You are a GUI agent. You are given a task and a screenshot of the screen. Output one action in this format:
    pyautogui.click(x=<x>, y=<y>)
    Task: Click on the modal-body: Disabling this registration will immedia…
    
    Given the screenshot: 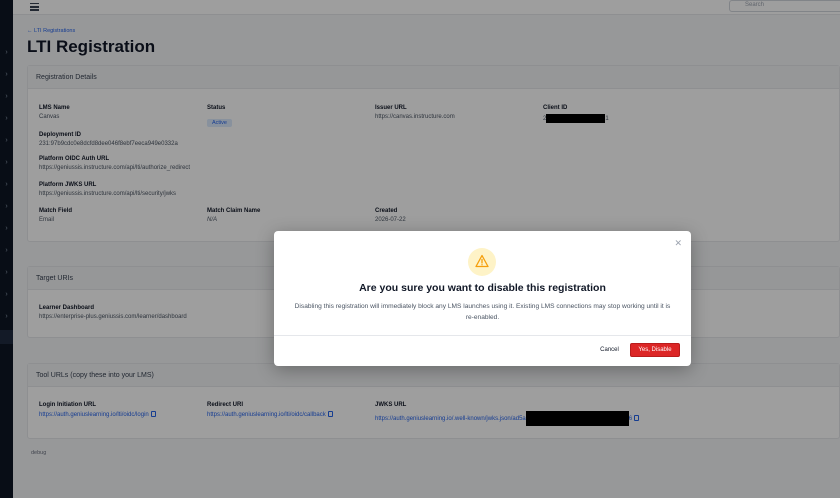 What is the action you would take?
    pyautogui.click(x=482, y=312)
    